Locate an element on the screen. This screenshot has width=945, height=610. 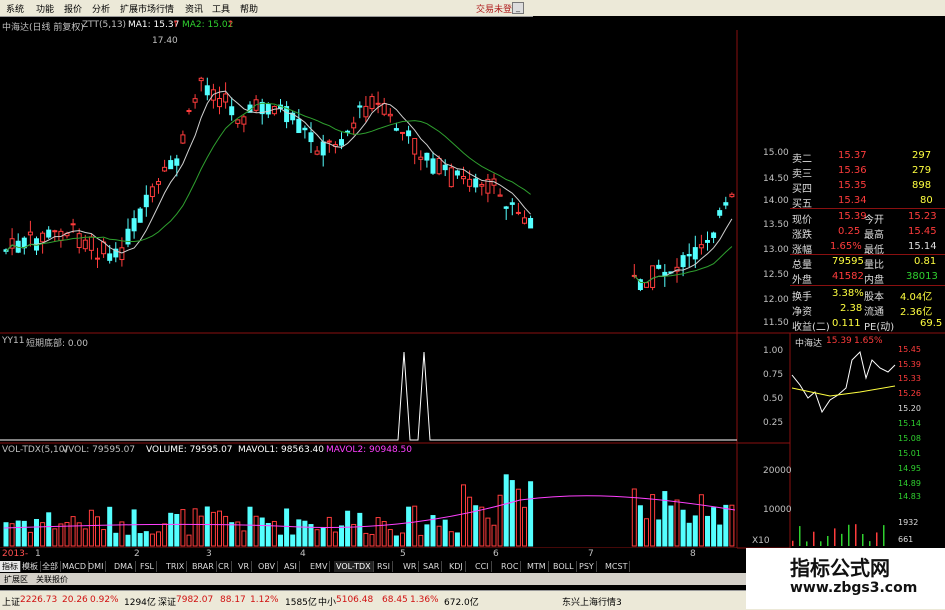
tab-dma: DMA is located at coordinates (124, 566).